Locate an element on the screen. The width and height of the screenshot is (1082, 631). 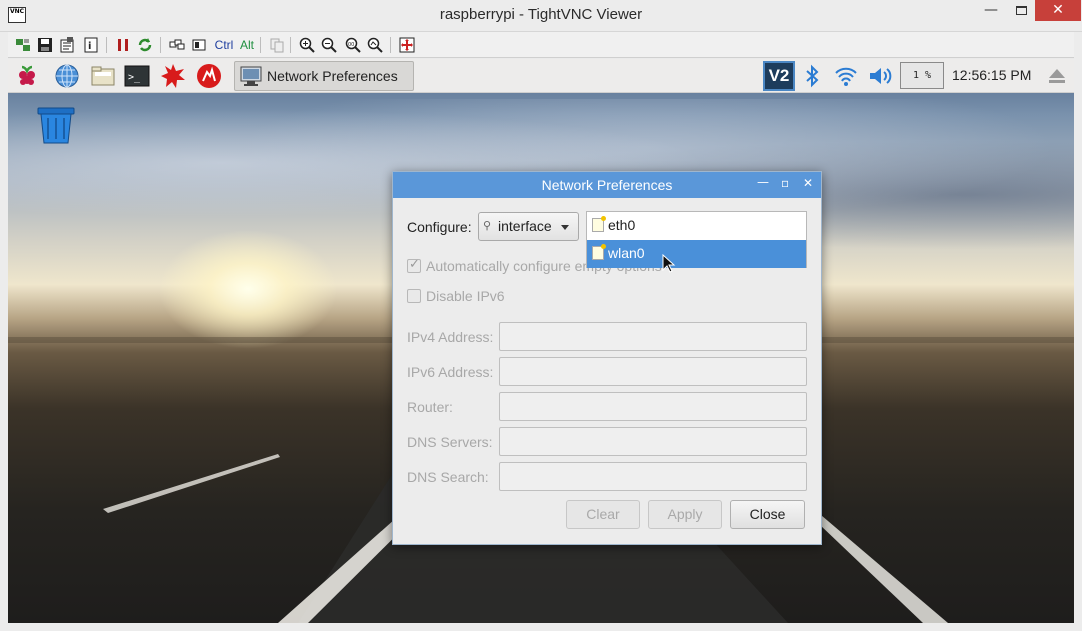
pause-icon is located at coordinates (123, 45).